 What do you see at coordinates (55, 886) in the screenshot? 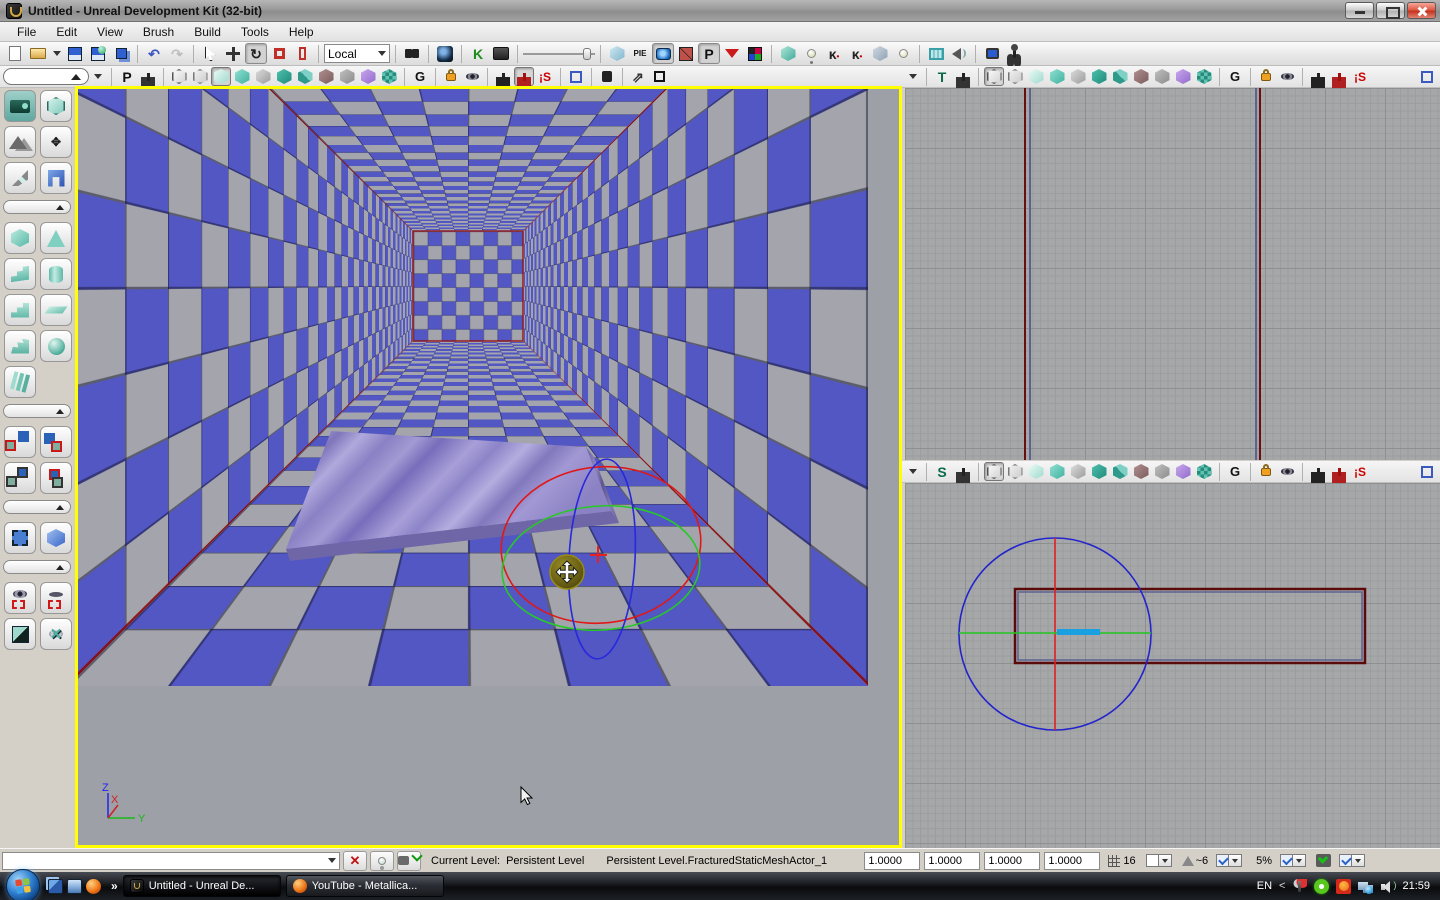
I see `switch-windows-quicklaunch-icon` at bounding box center [55, 886].